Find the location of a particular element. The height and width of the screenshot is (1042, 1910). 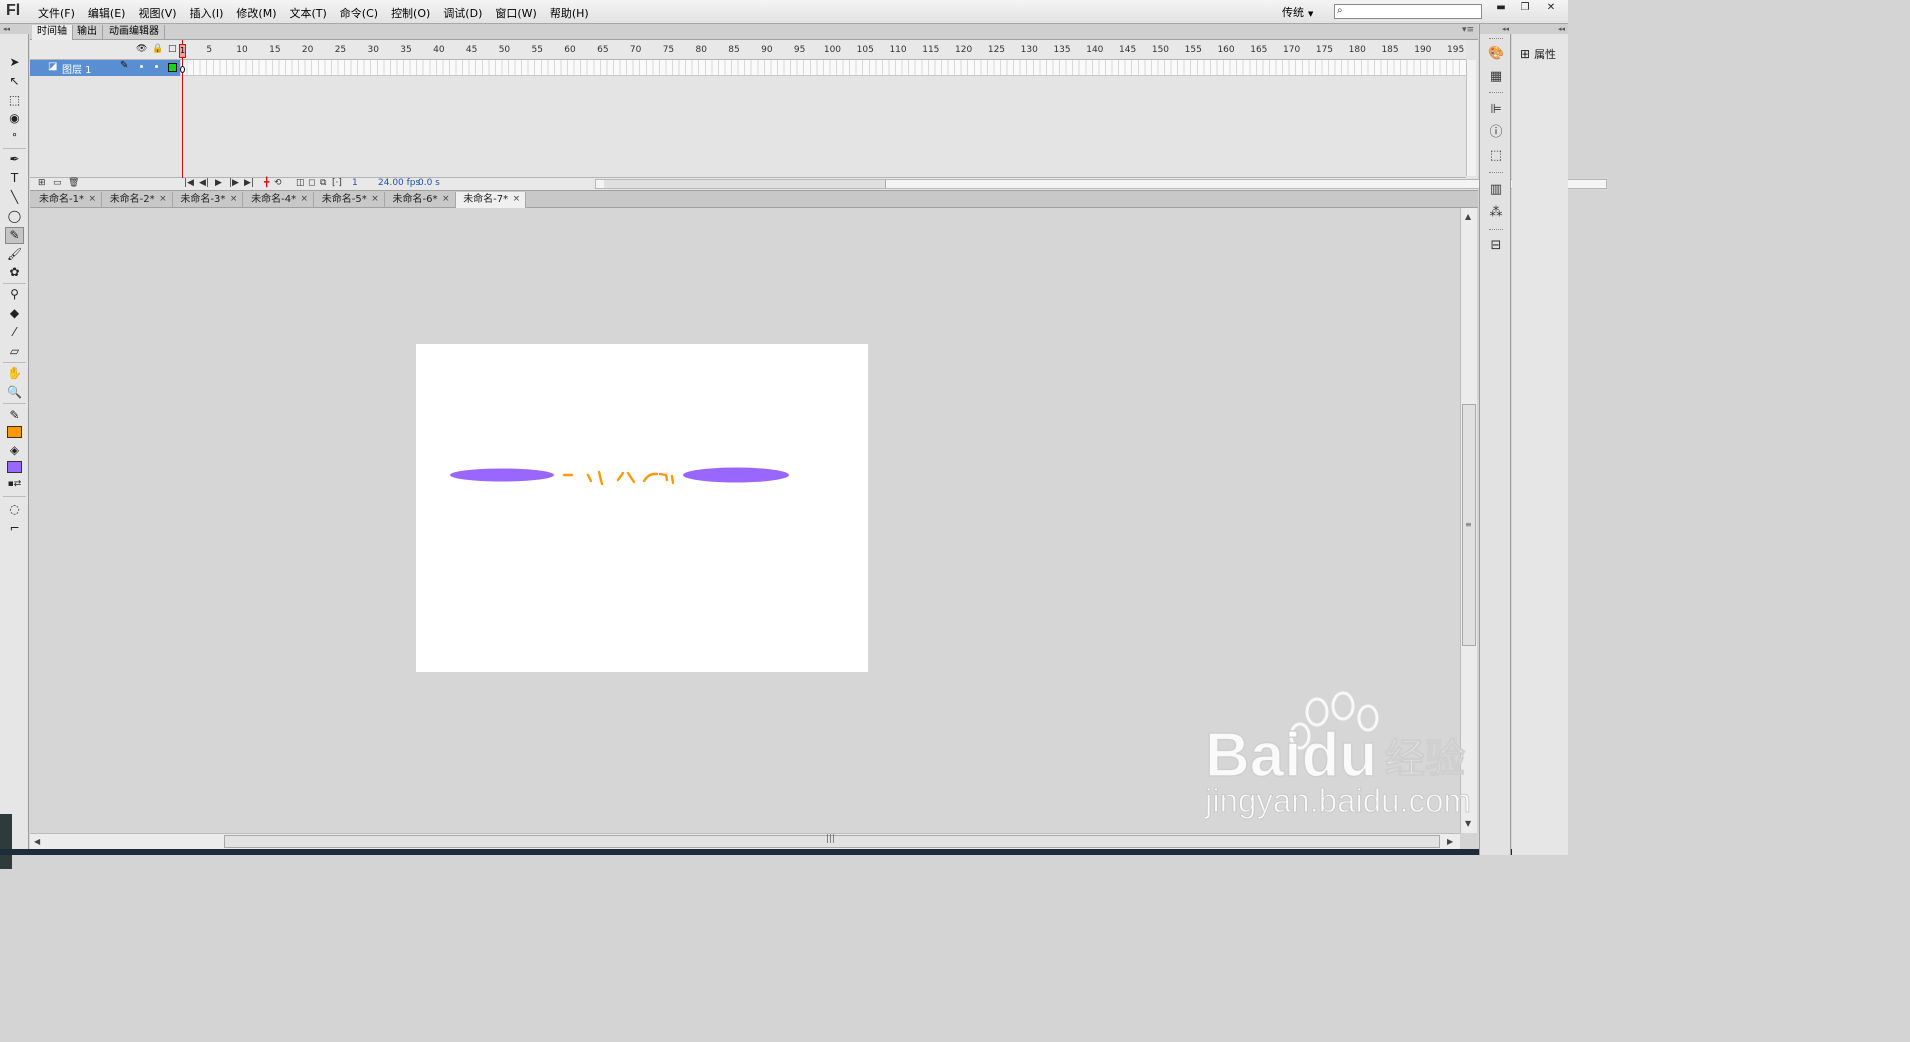

minimize-button: ▬ is located at coordinates (1501, 9).